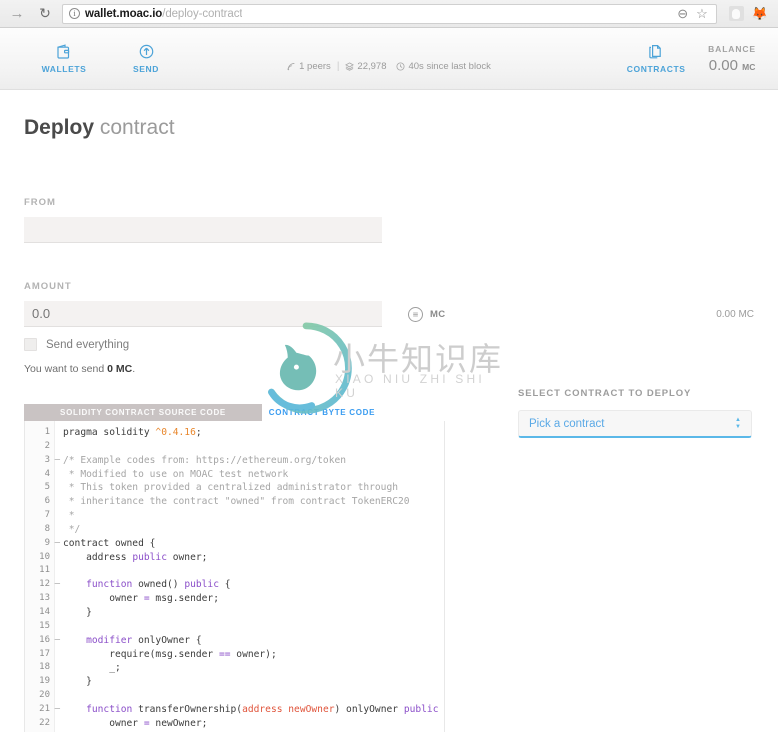 Image resolution: width=778 pixels, height=732 pixels. I want to click on send-up-arrow-icon, so click(146, 52).